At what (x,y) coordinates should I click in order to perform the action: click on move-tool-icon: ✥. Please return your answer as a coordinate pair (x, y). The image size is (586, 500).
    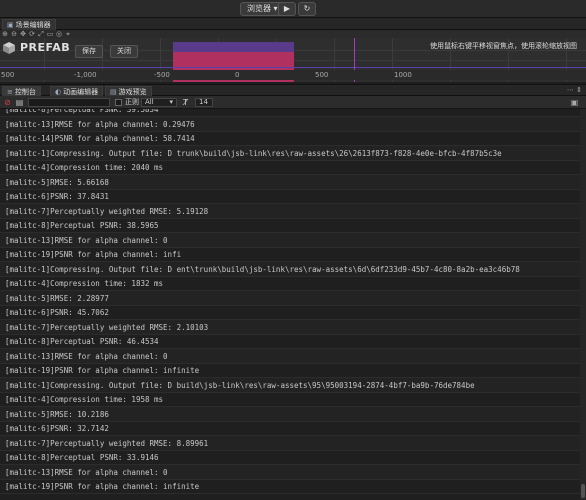
    Looking at the image, I should click on (23, 34).